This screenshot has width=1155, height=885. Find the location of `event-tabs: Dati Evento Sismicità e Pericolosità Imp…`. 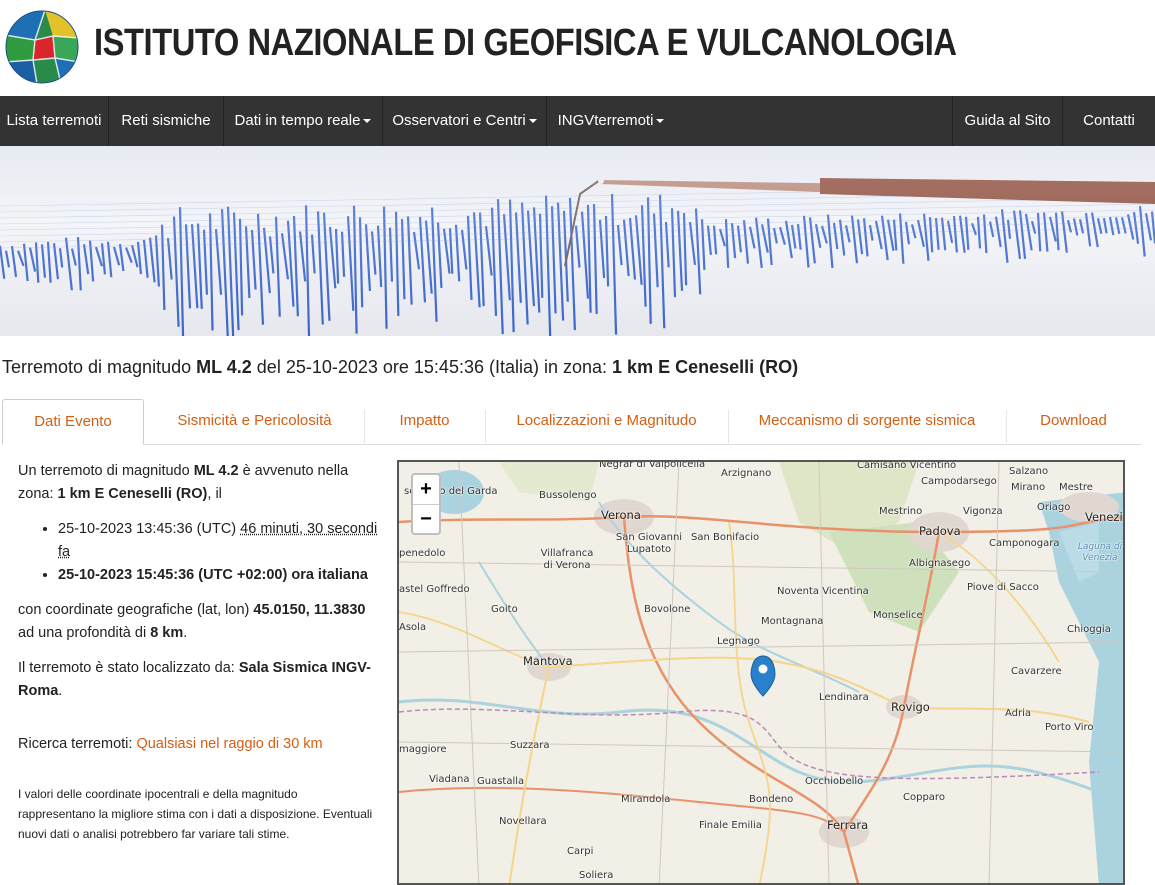

event-tabs: Dati Evento Sismicità e Pericolosità Imp… is located at coordinates (571, 422).